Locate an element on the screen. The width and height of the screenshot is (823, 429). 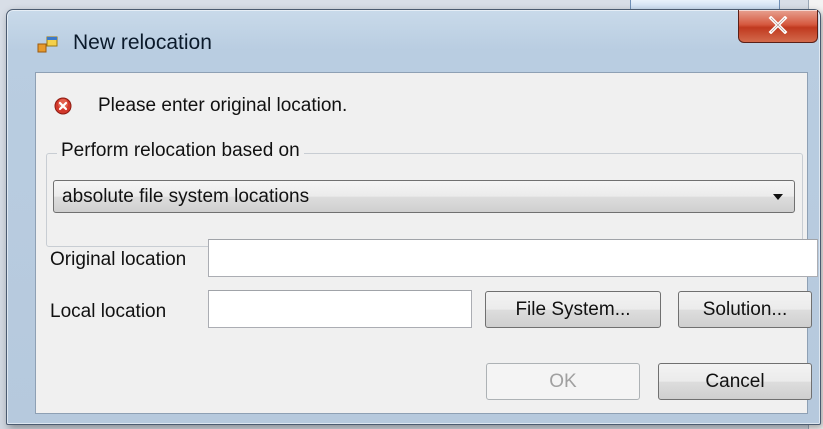
relocation-basis-label: Perform relocation based on is located at coordinates (180, 151).